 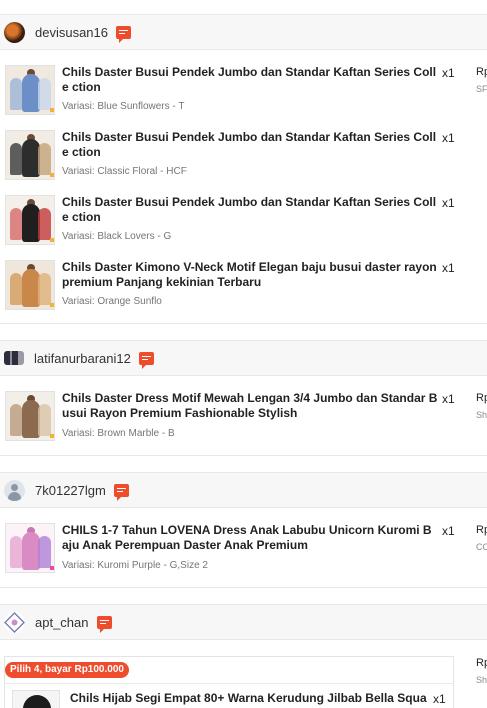 What do you see at coordinates (481, 89) in the screenshot?
I see `price-note: SF` at bounding box center [481, 89].